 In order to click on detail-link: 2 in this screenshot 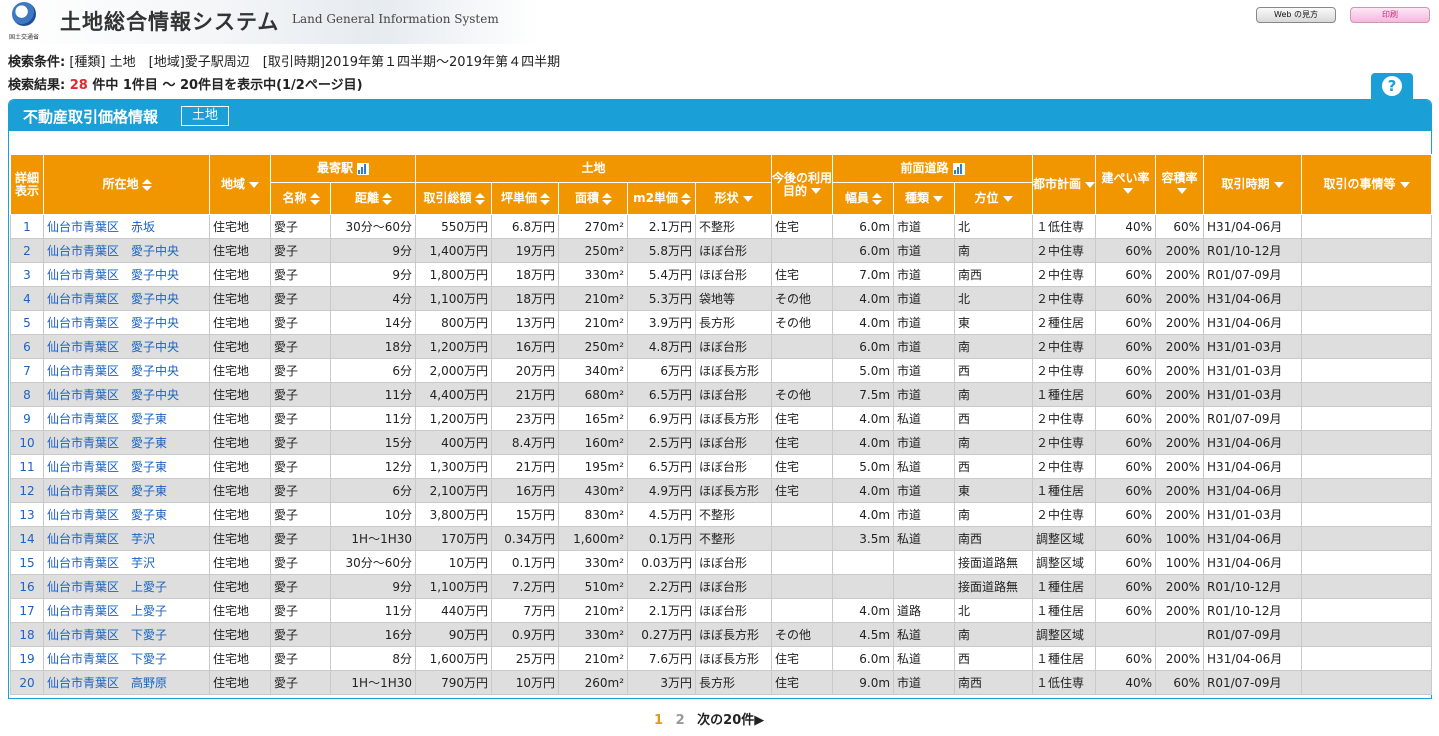, I will do `click(27, 250)`.